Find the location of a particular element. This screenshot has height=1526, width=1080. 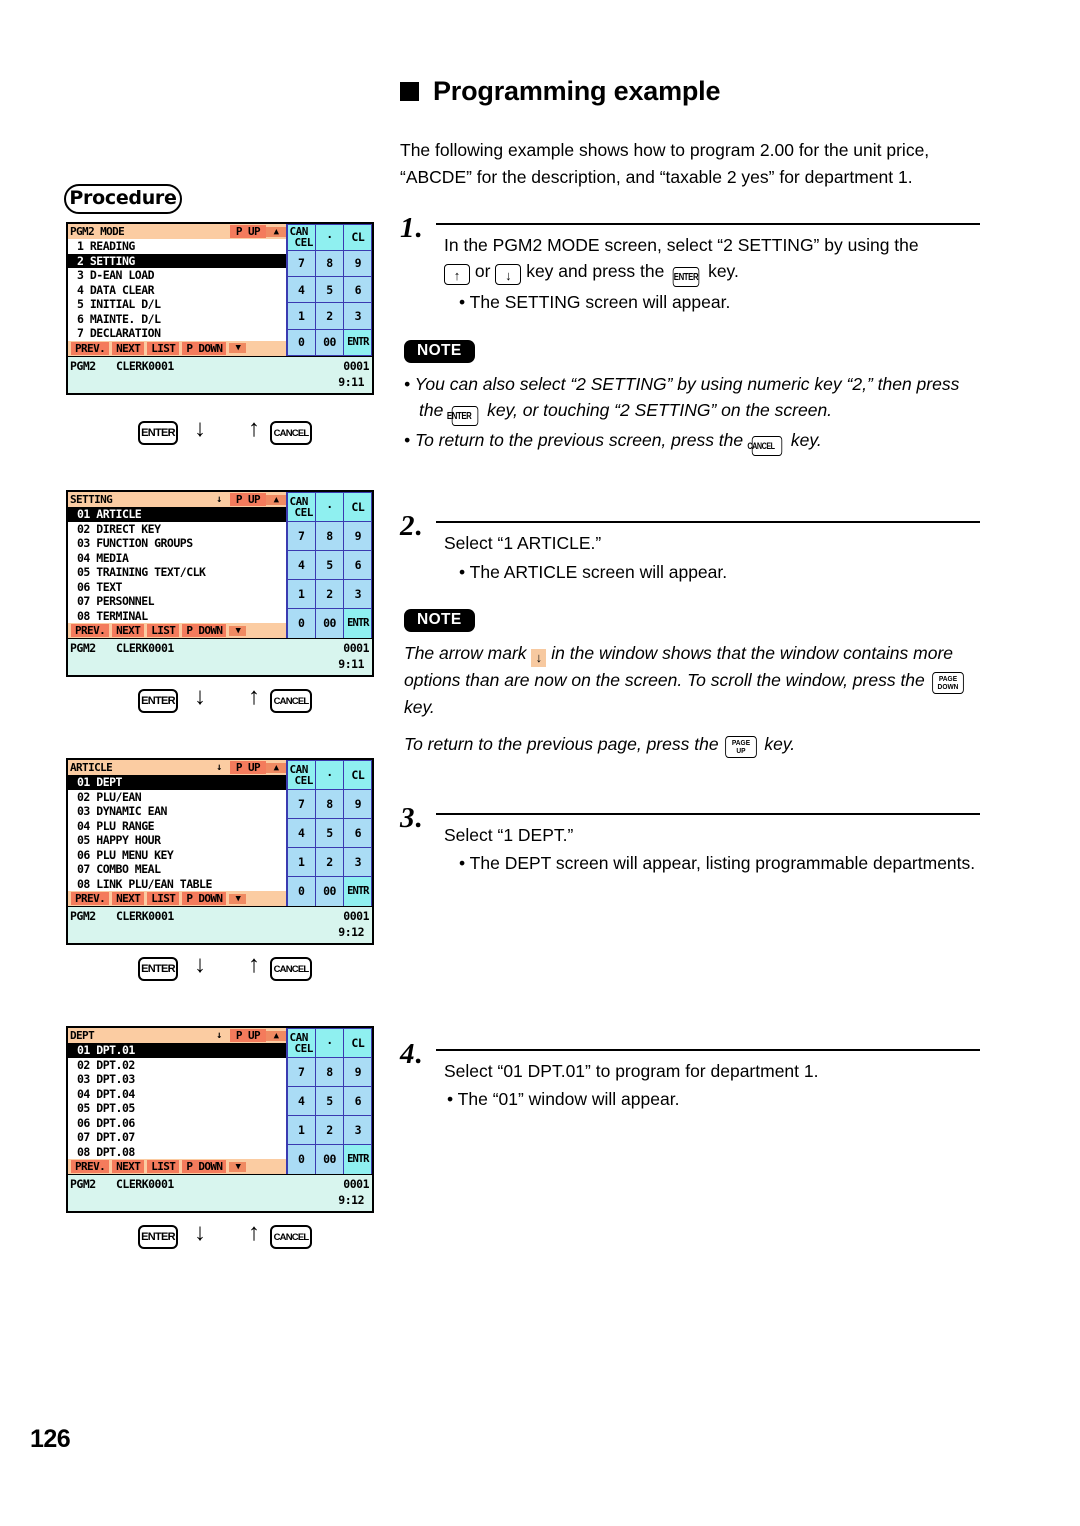

list-item-selected: 01 DPT.01 is located at coordinates (177, 1050).